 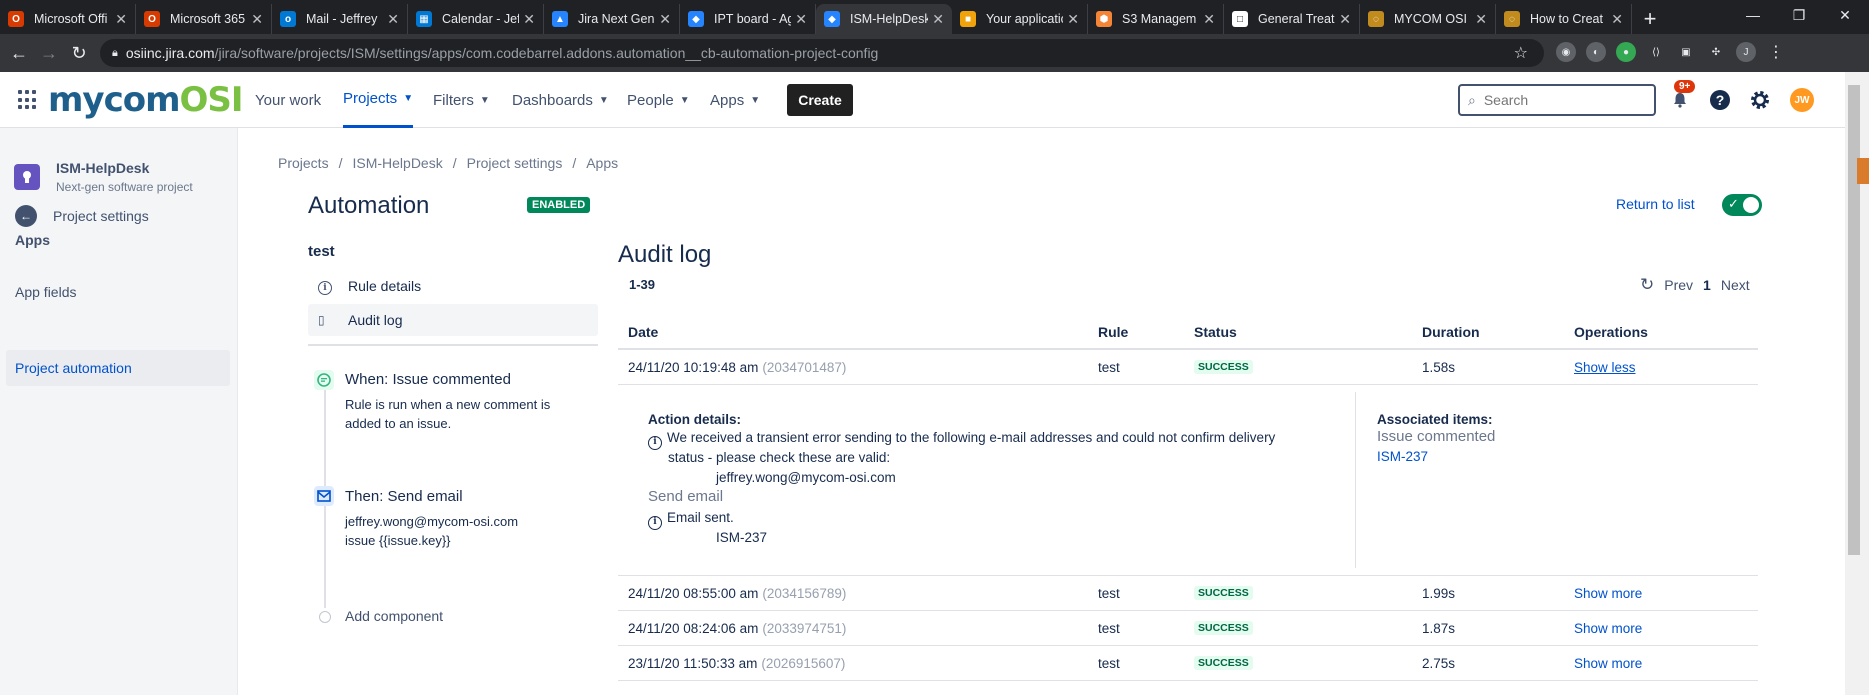 I want to click on maximize-button: ❐, so click(x=1799, y=15).